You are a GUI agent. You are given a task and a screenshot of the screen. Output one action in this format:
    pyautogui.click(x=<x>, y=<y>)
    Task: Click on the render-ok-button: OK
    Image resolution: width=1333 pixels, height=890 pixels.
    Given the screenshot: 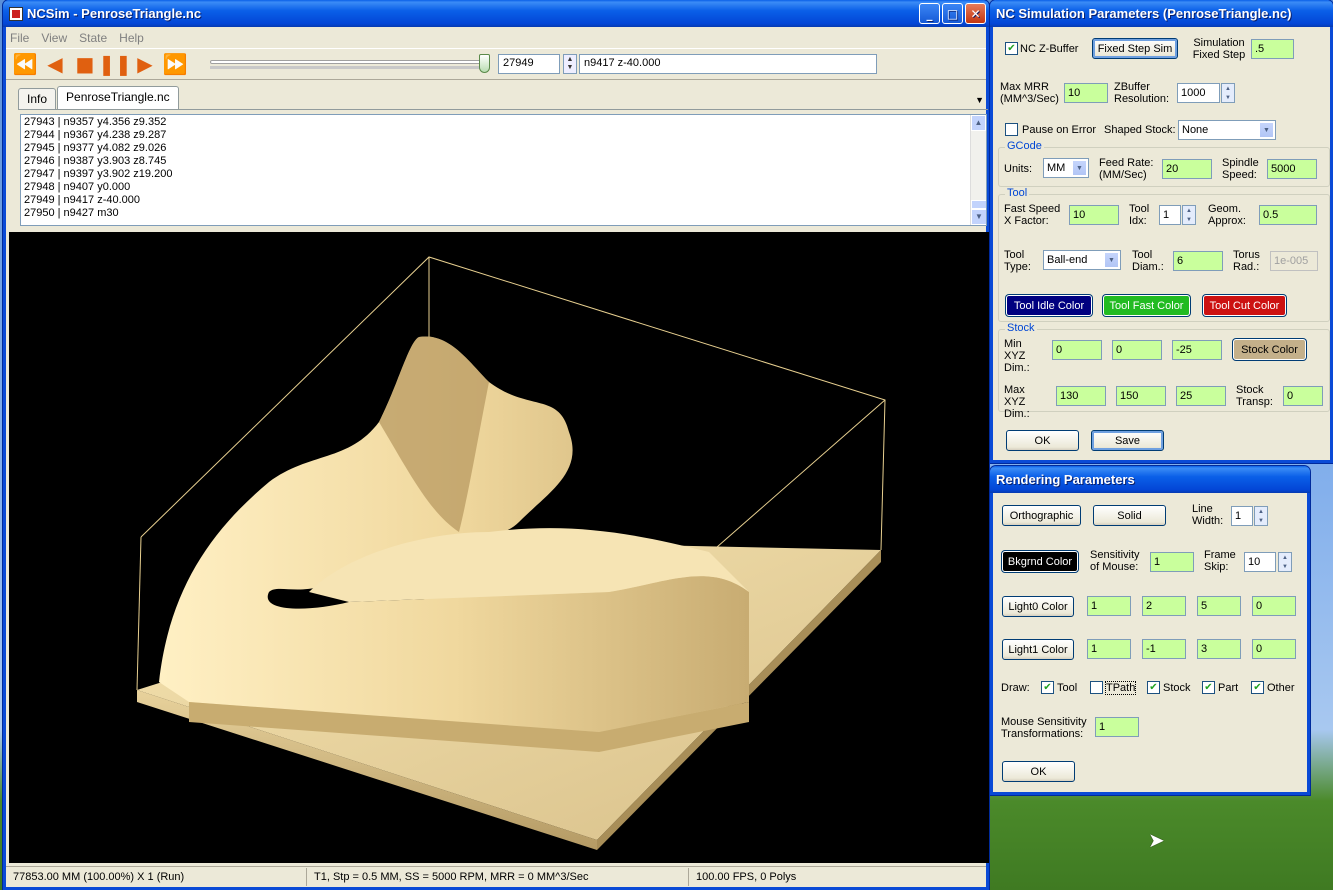 What is the action you would take?
    pyautogui.click(x=1038, y=771)
    